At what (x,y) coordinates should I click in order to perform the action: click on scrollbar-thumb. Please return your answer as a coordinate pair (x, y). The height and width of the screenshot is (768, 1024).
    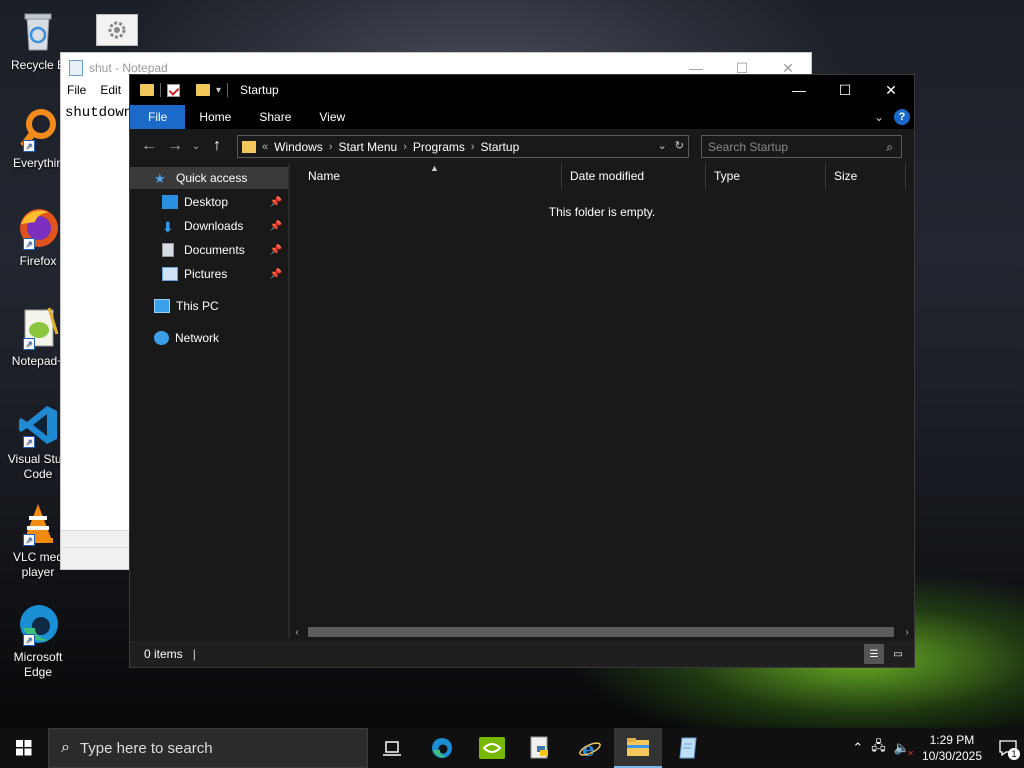
    Looking at the image, I should click on (601, 632).